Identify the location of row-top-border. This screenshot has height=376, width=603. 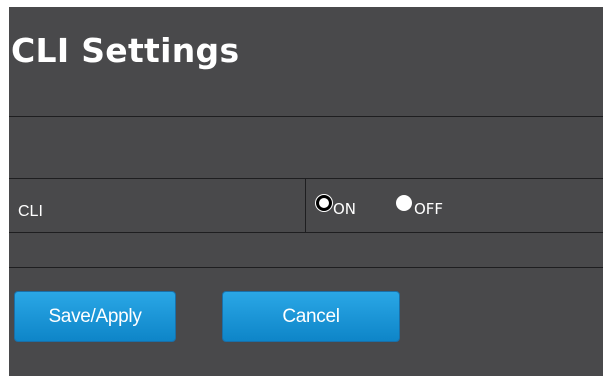
(306, 178).